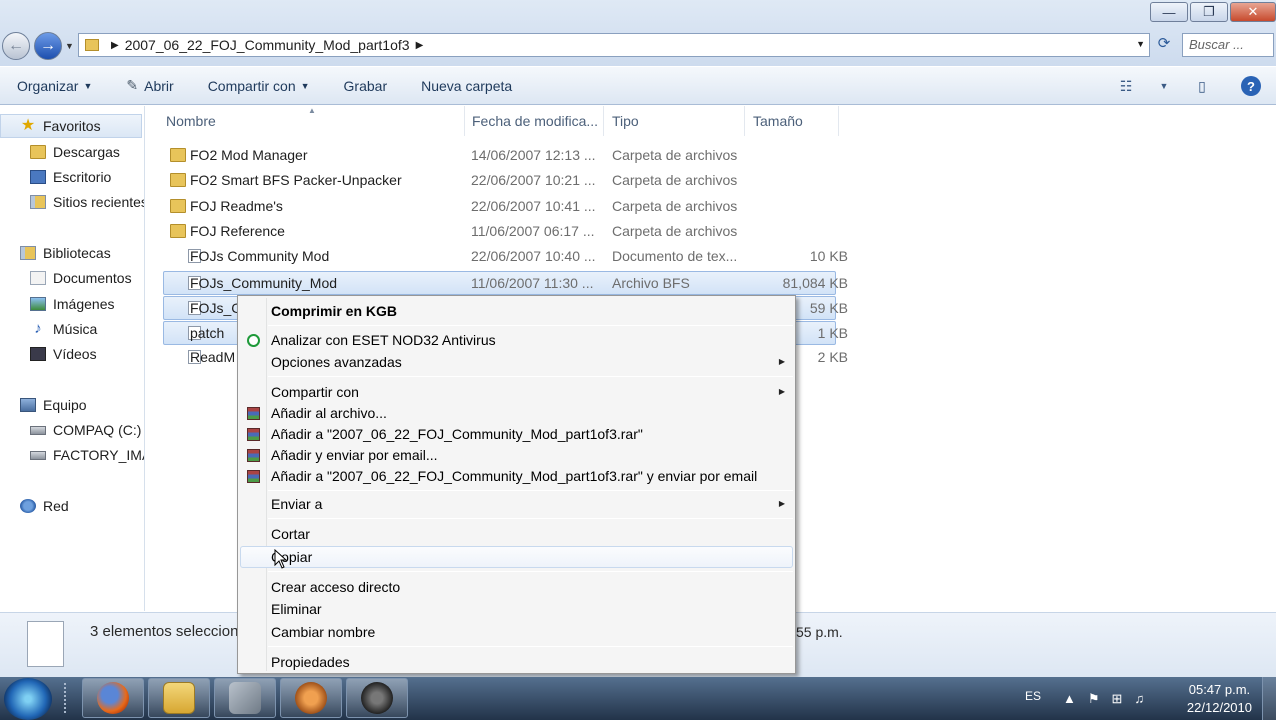 This screenshot has width=1276, height=720. Describe the element at coordinates (1069, 699) in the screenshot. I see `show-hidden-icons-icon: ▲` at that location.